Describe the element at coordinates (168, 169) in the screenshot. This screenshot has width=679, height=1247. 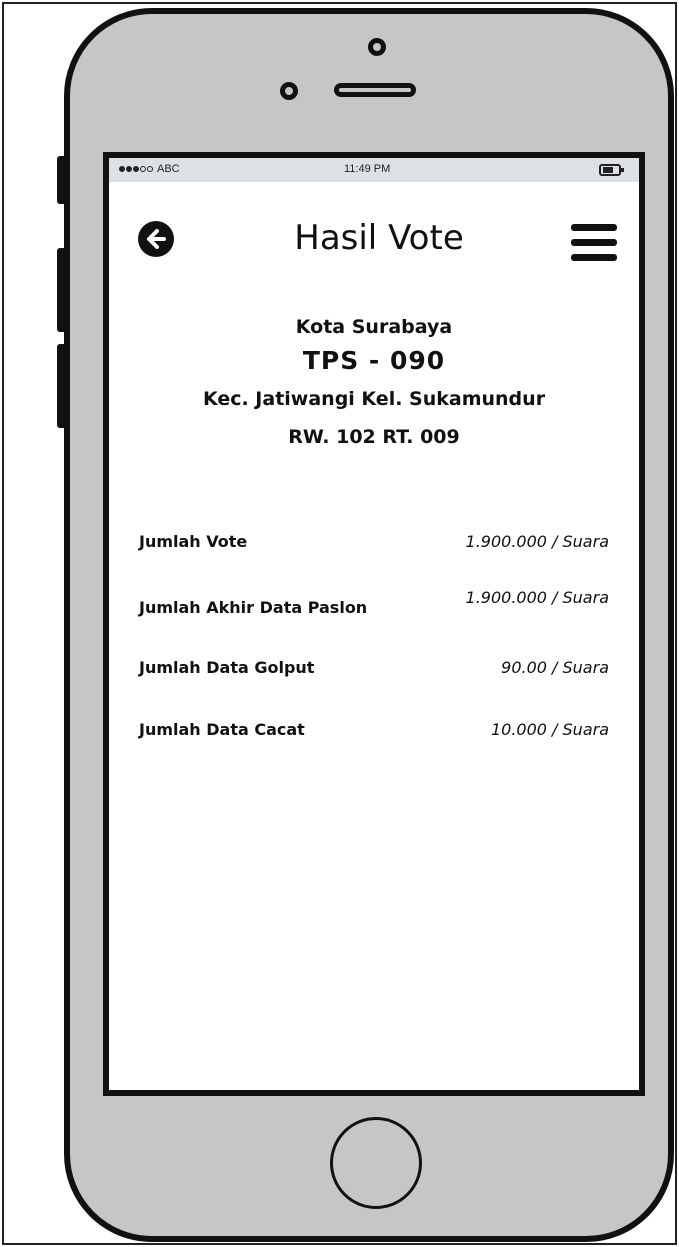
I see `carrier-name: ABC` at that location.